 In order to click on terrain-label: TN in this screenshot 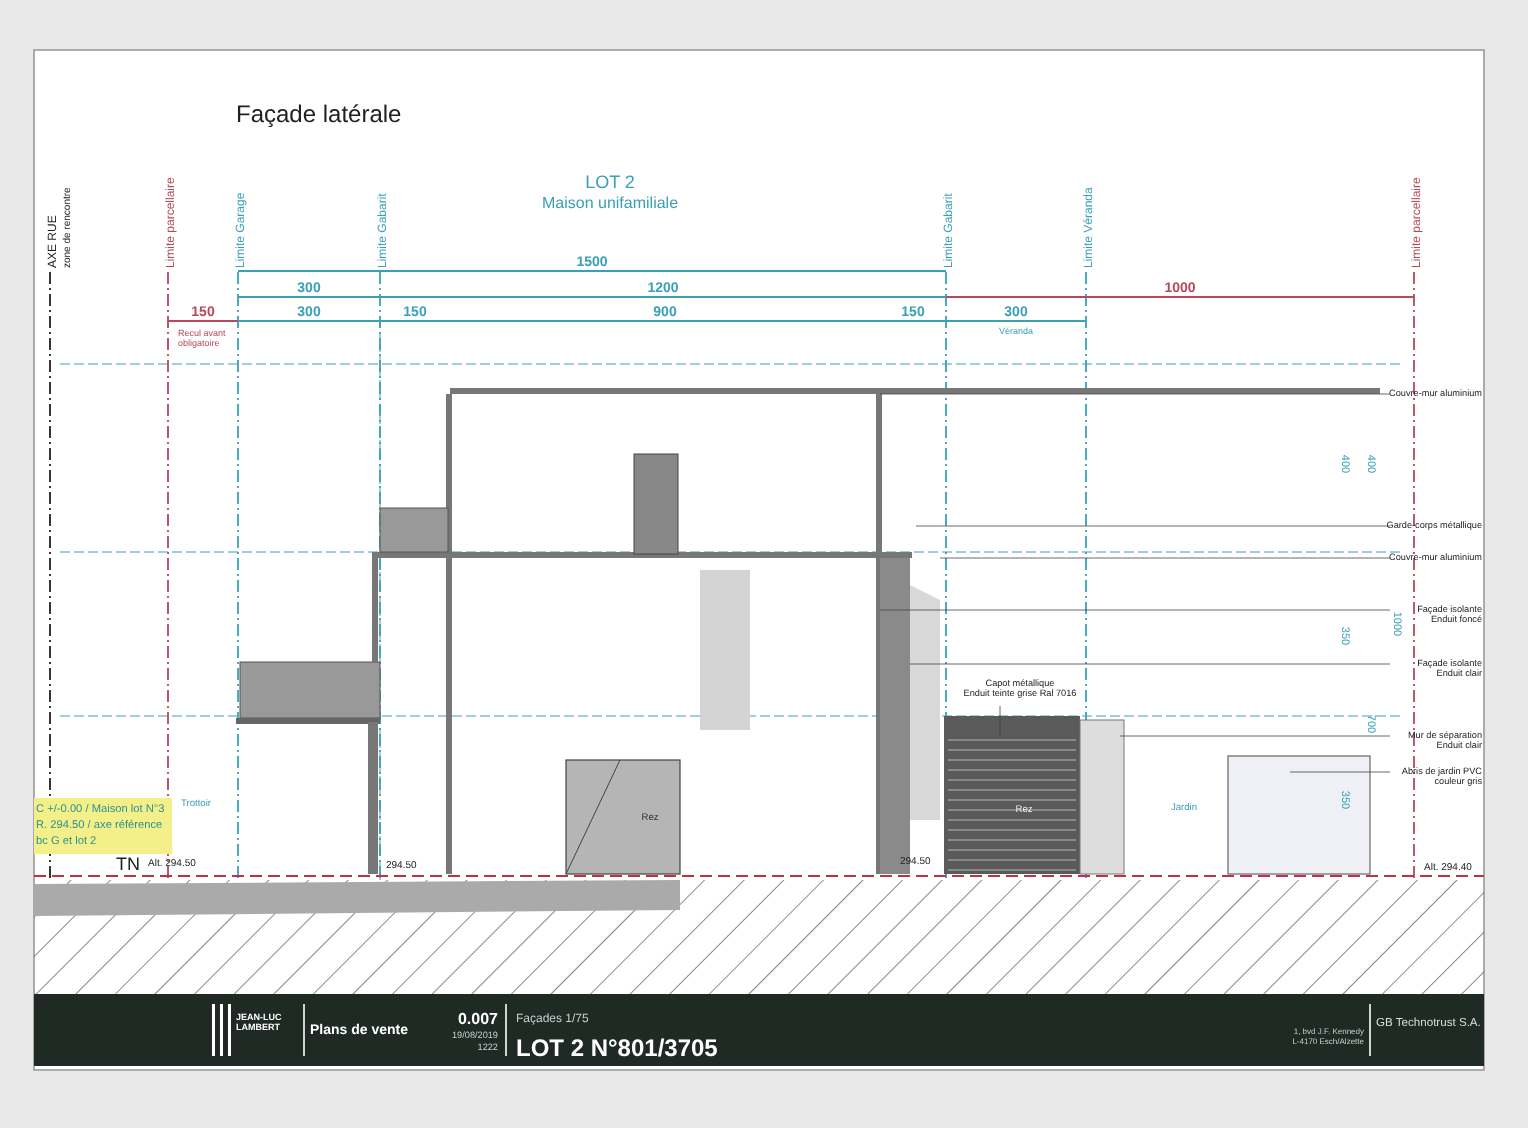, I will do `click(128, 864)`.